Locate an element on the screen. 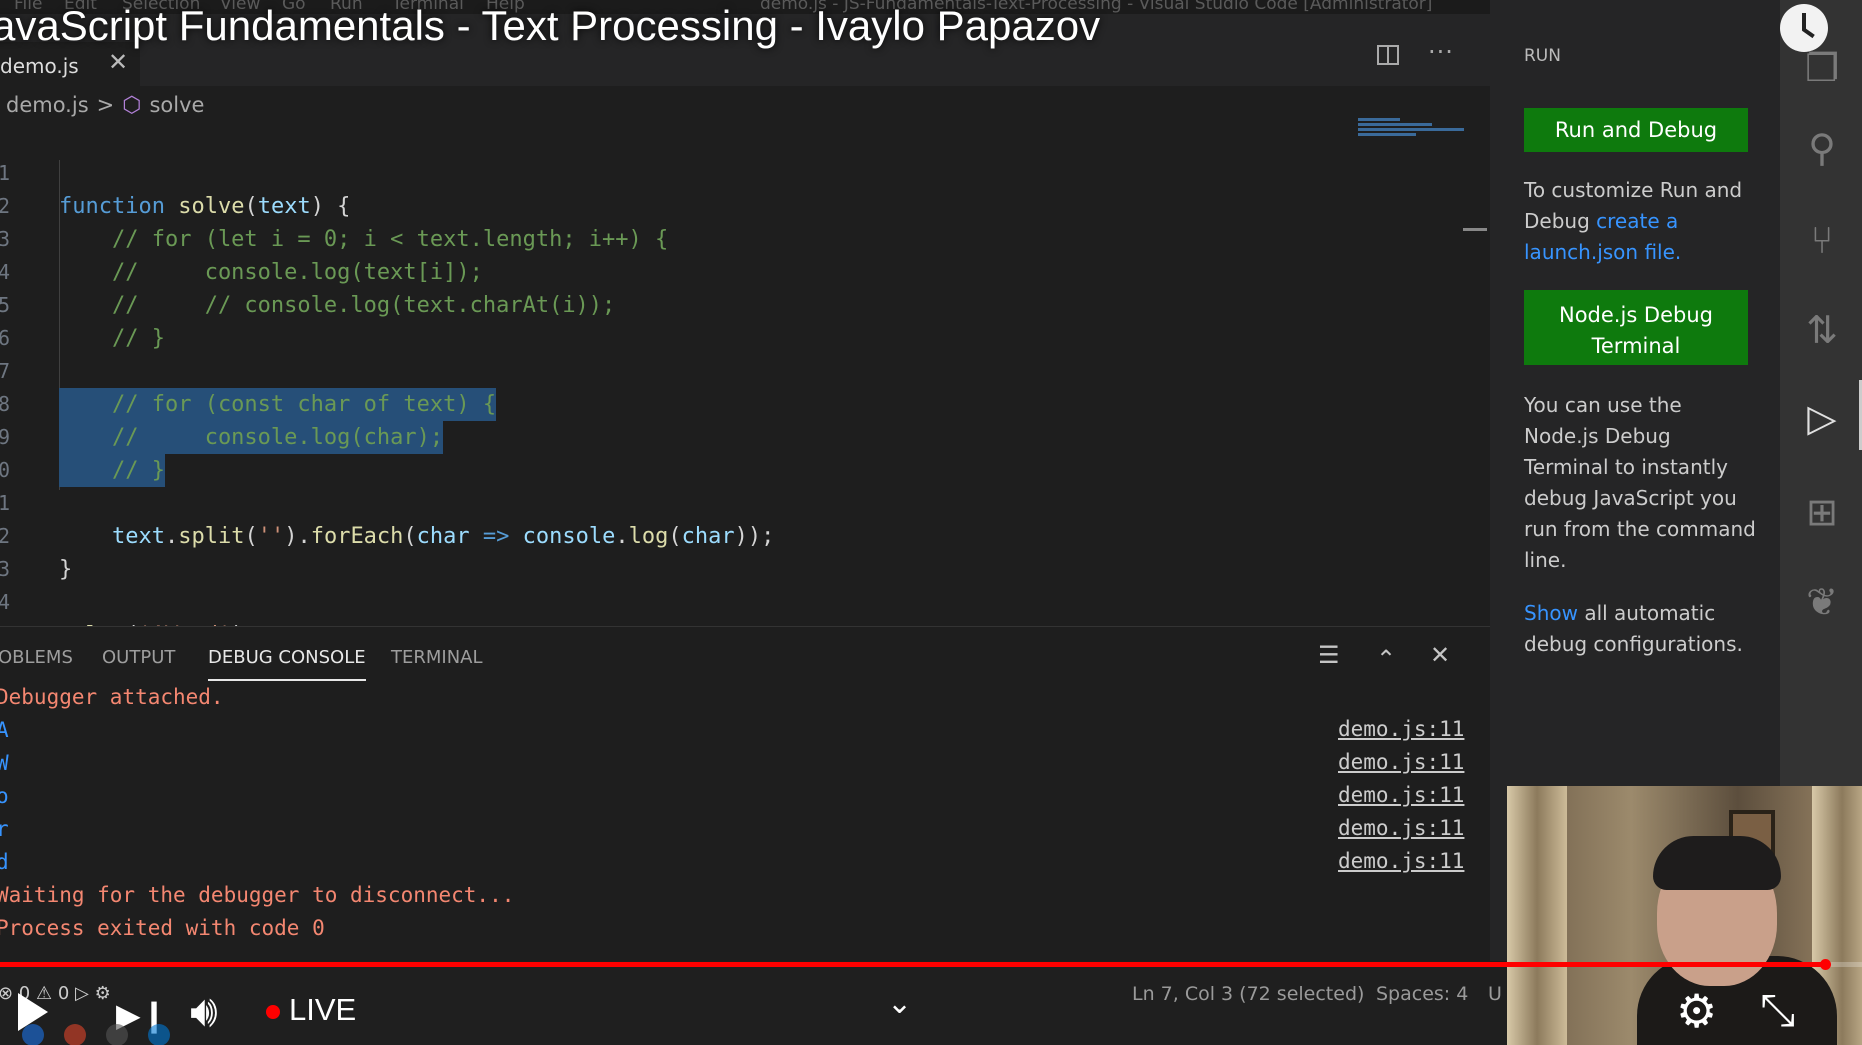  live-label: LIVE is located at coordinates (322, 1010).